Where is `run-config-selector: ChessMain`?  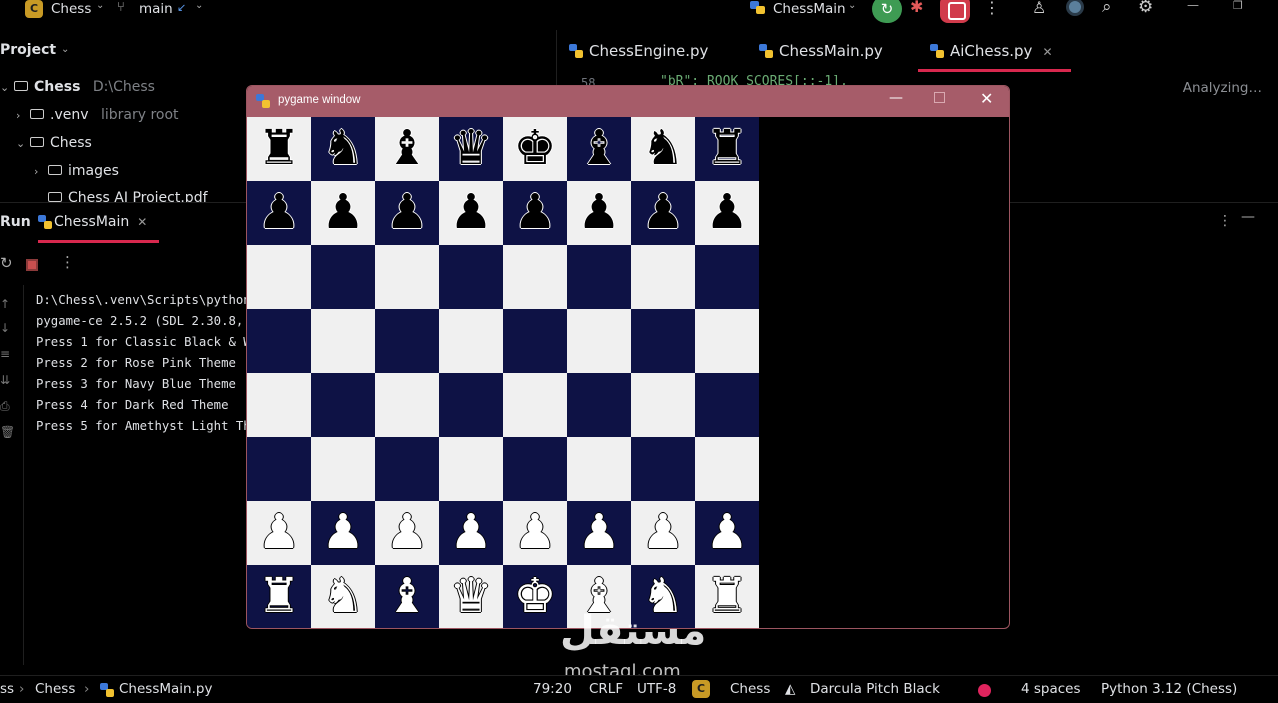
run-config-selector: ChessMain is located at coordinates (809, 9).